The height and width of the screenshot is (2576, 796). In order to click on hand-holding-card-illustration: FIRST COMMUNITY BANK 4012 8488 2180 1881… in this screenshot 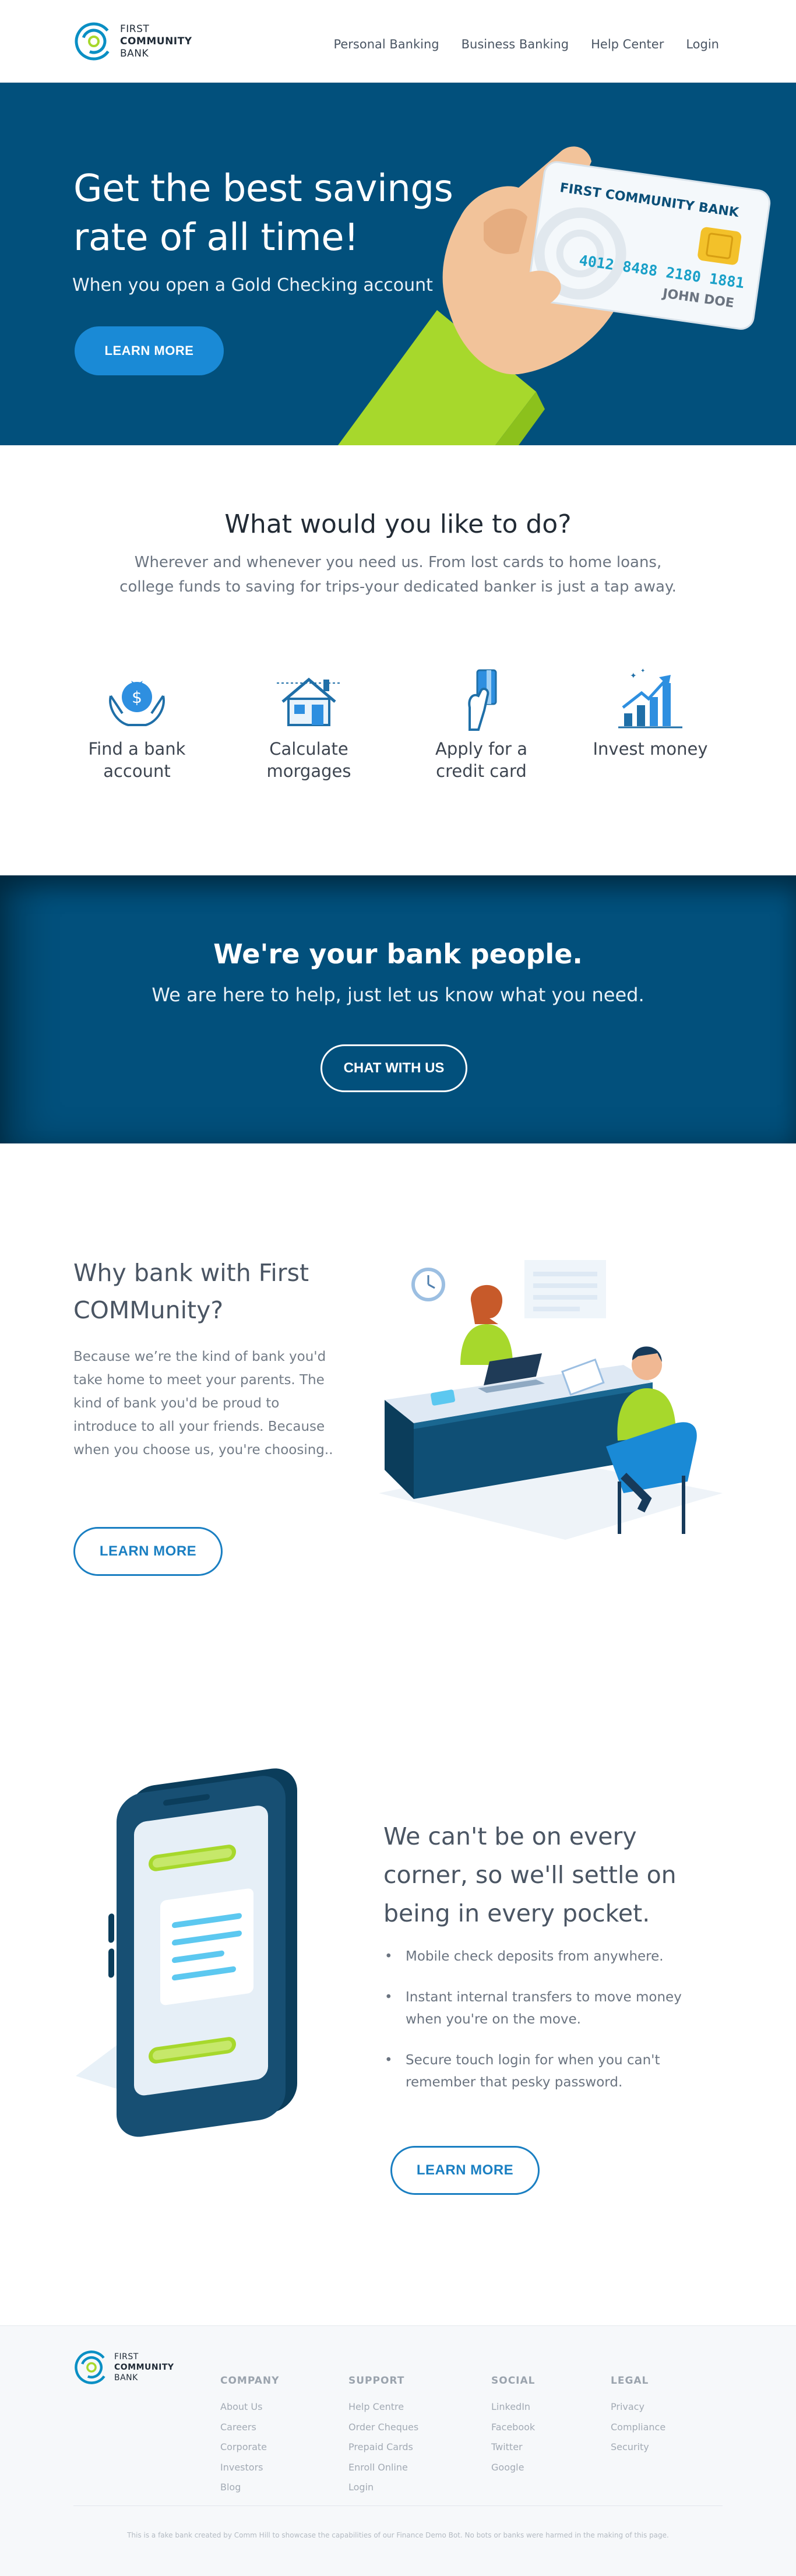, I will do `click(554, 296)`.